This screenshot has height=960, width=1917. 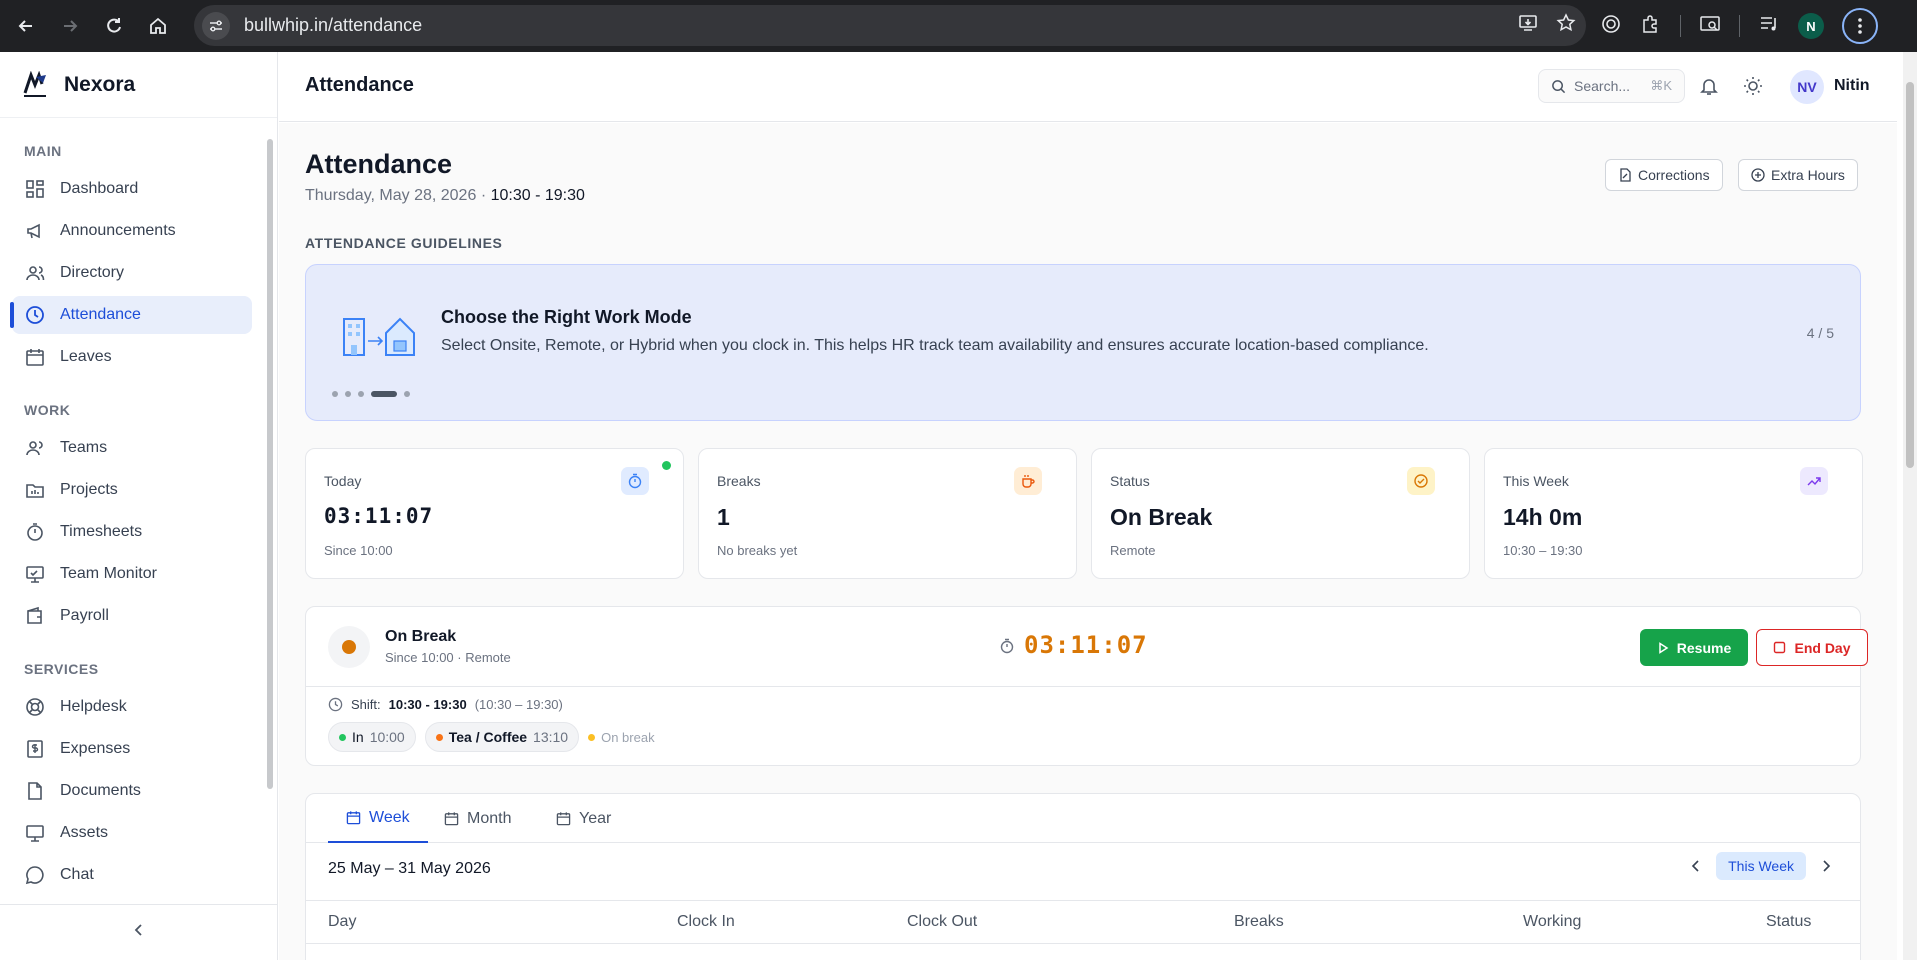 What do you see at coordinates (1812, 647) in the screenshot?
I see `end-day-button: End Day` at bounding box center [1812, 647].